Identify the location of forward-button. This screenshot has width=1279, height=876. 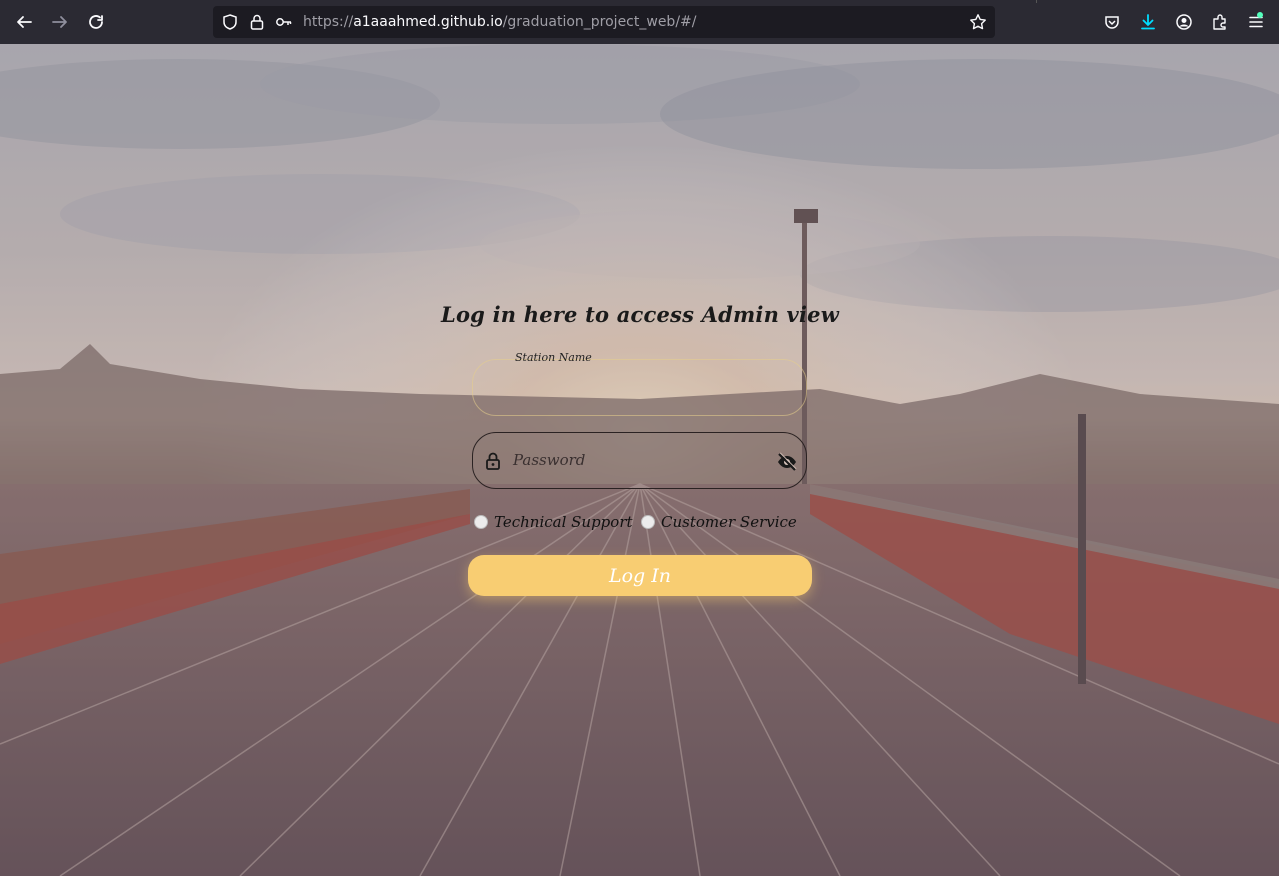
(60, 22).